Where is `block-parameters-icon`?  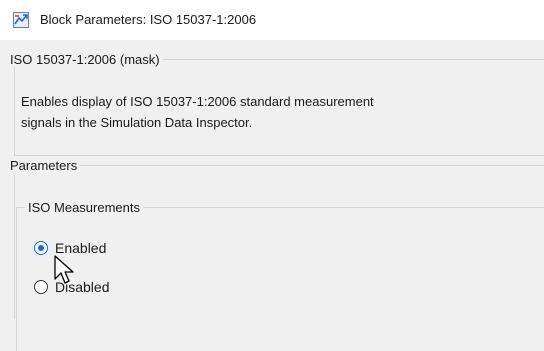 block-parameters-icon is located at coordinates (21, 20).